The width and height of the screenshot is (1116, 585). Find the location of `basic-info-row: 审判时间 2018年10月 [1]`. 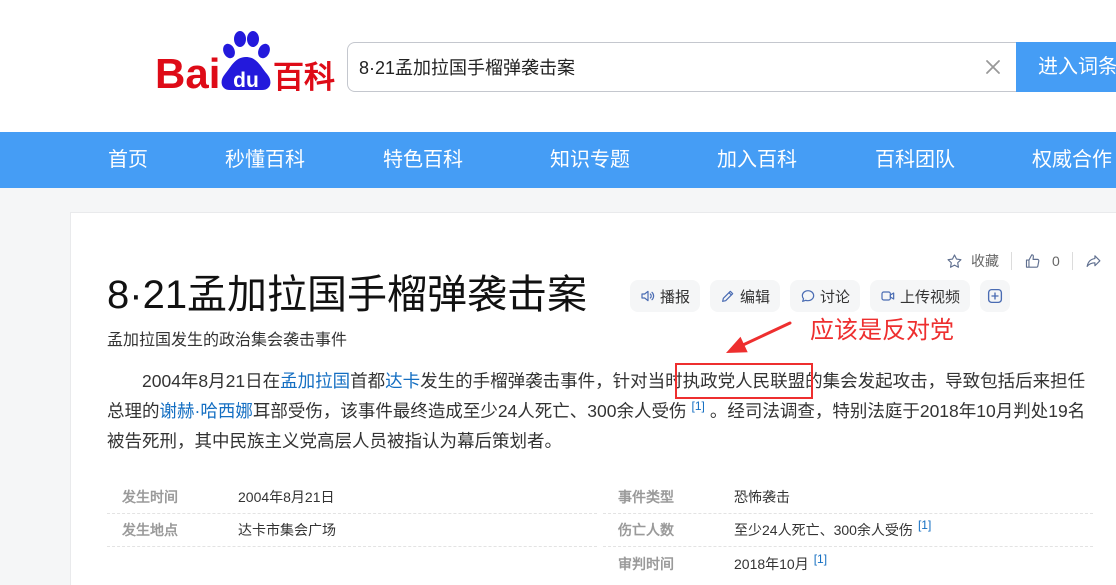

basic-info-row: 审判时间 2018年10月 [1] is located at coordinates (600, 563).